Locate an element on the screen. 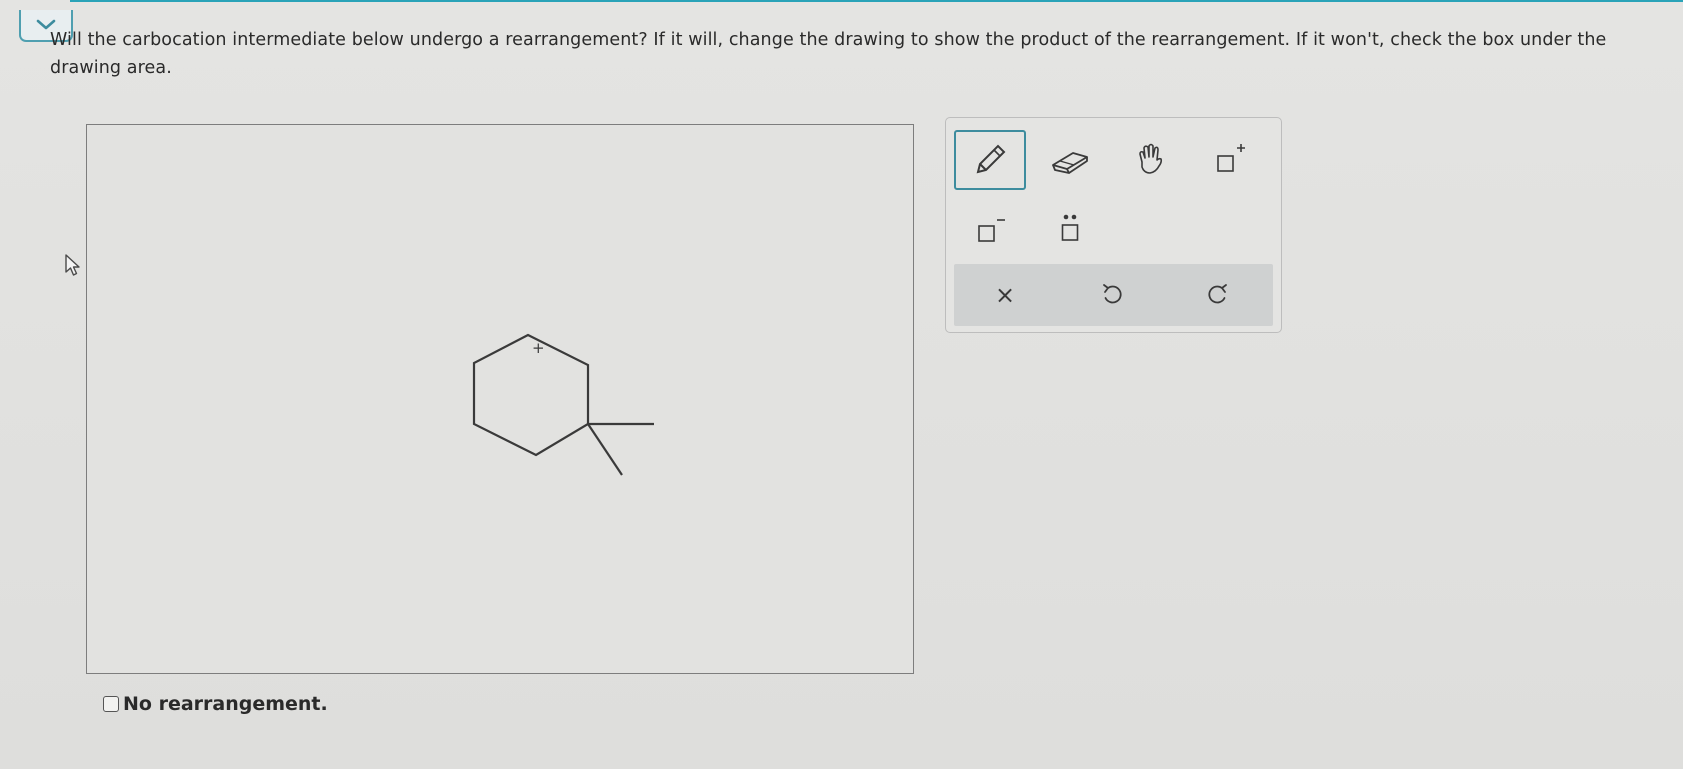 The height and width of the screenshot is (769, 1683). hand-icon is located at coordinates (1151, 158).